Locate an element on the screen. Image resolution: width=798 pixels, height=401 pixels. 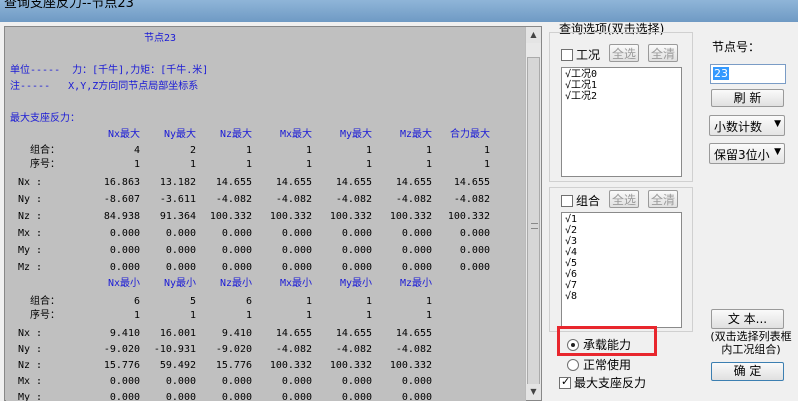
table-cell: 84.938 is located at coordinates (121, 216).